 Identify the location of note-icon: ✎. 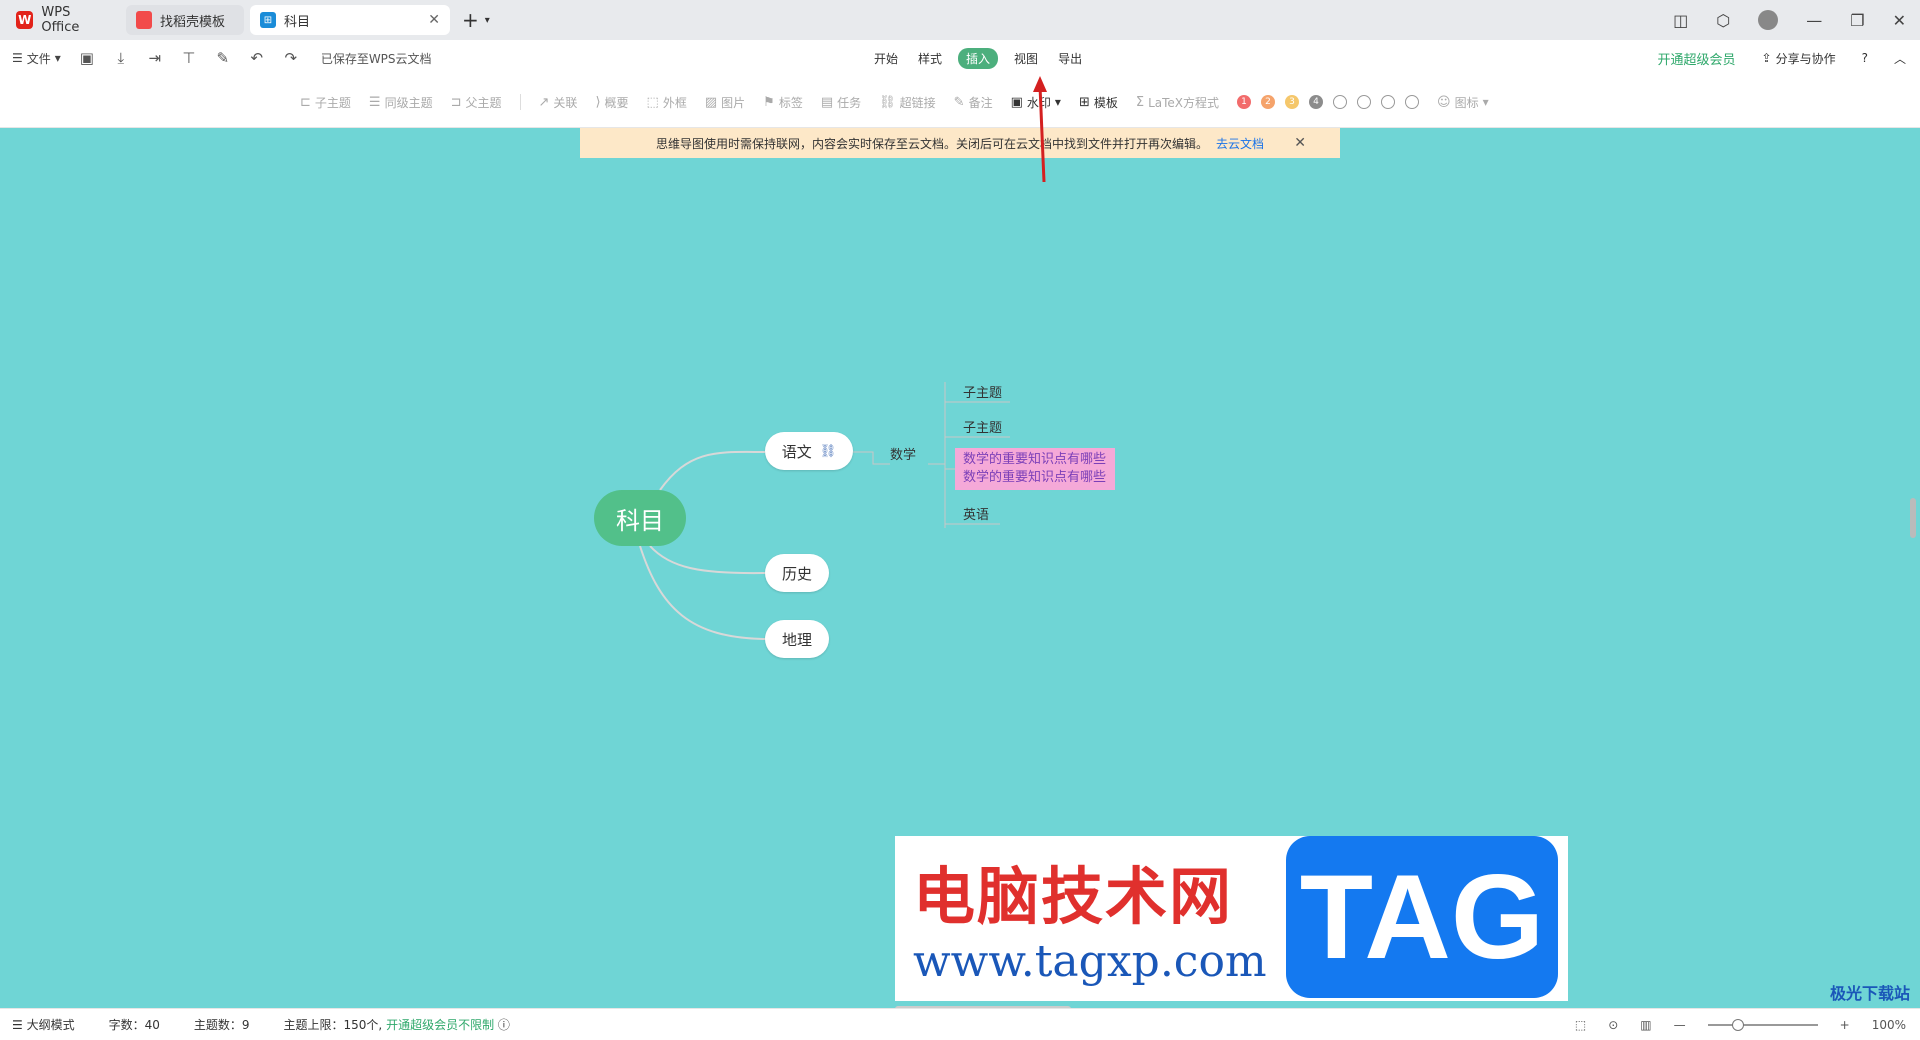
(959, 102).